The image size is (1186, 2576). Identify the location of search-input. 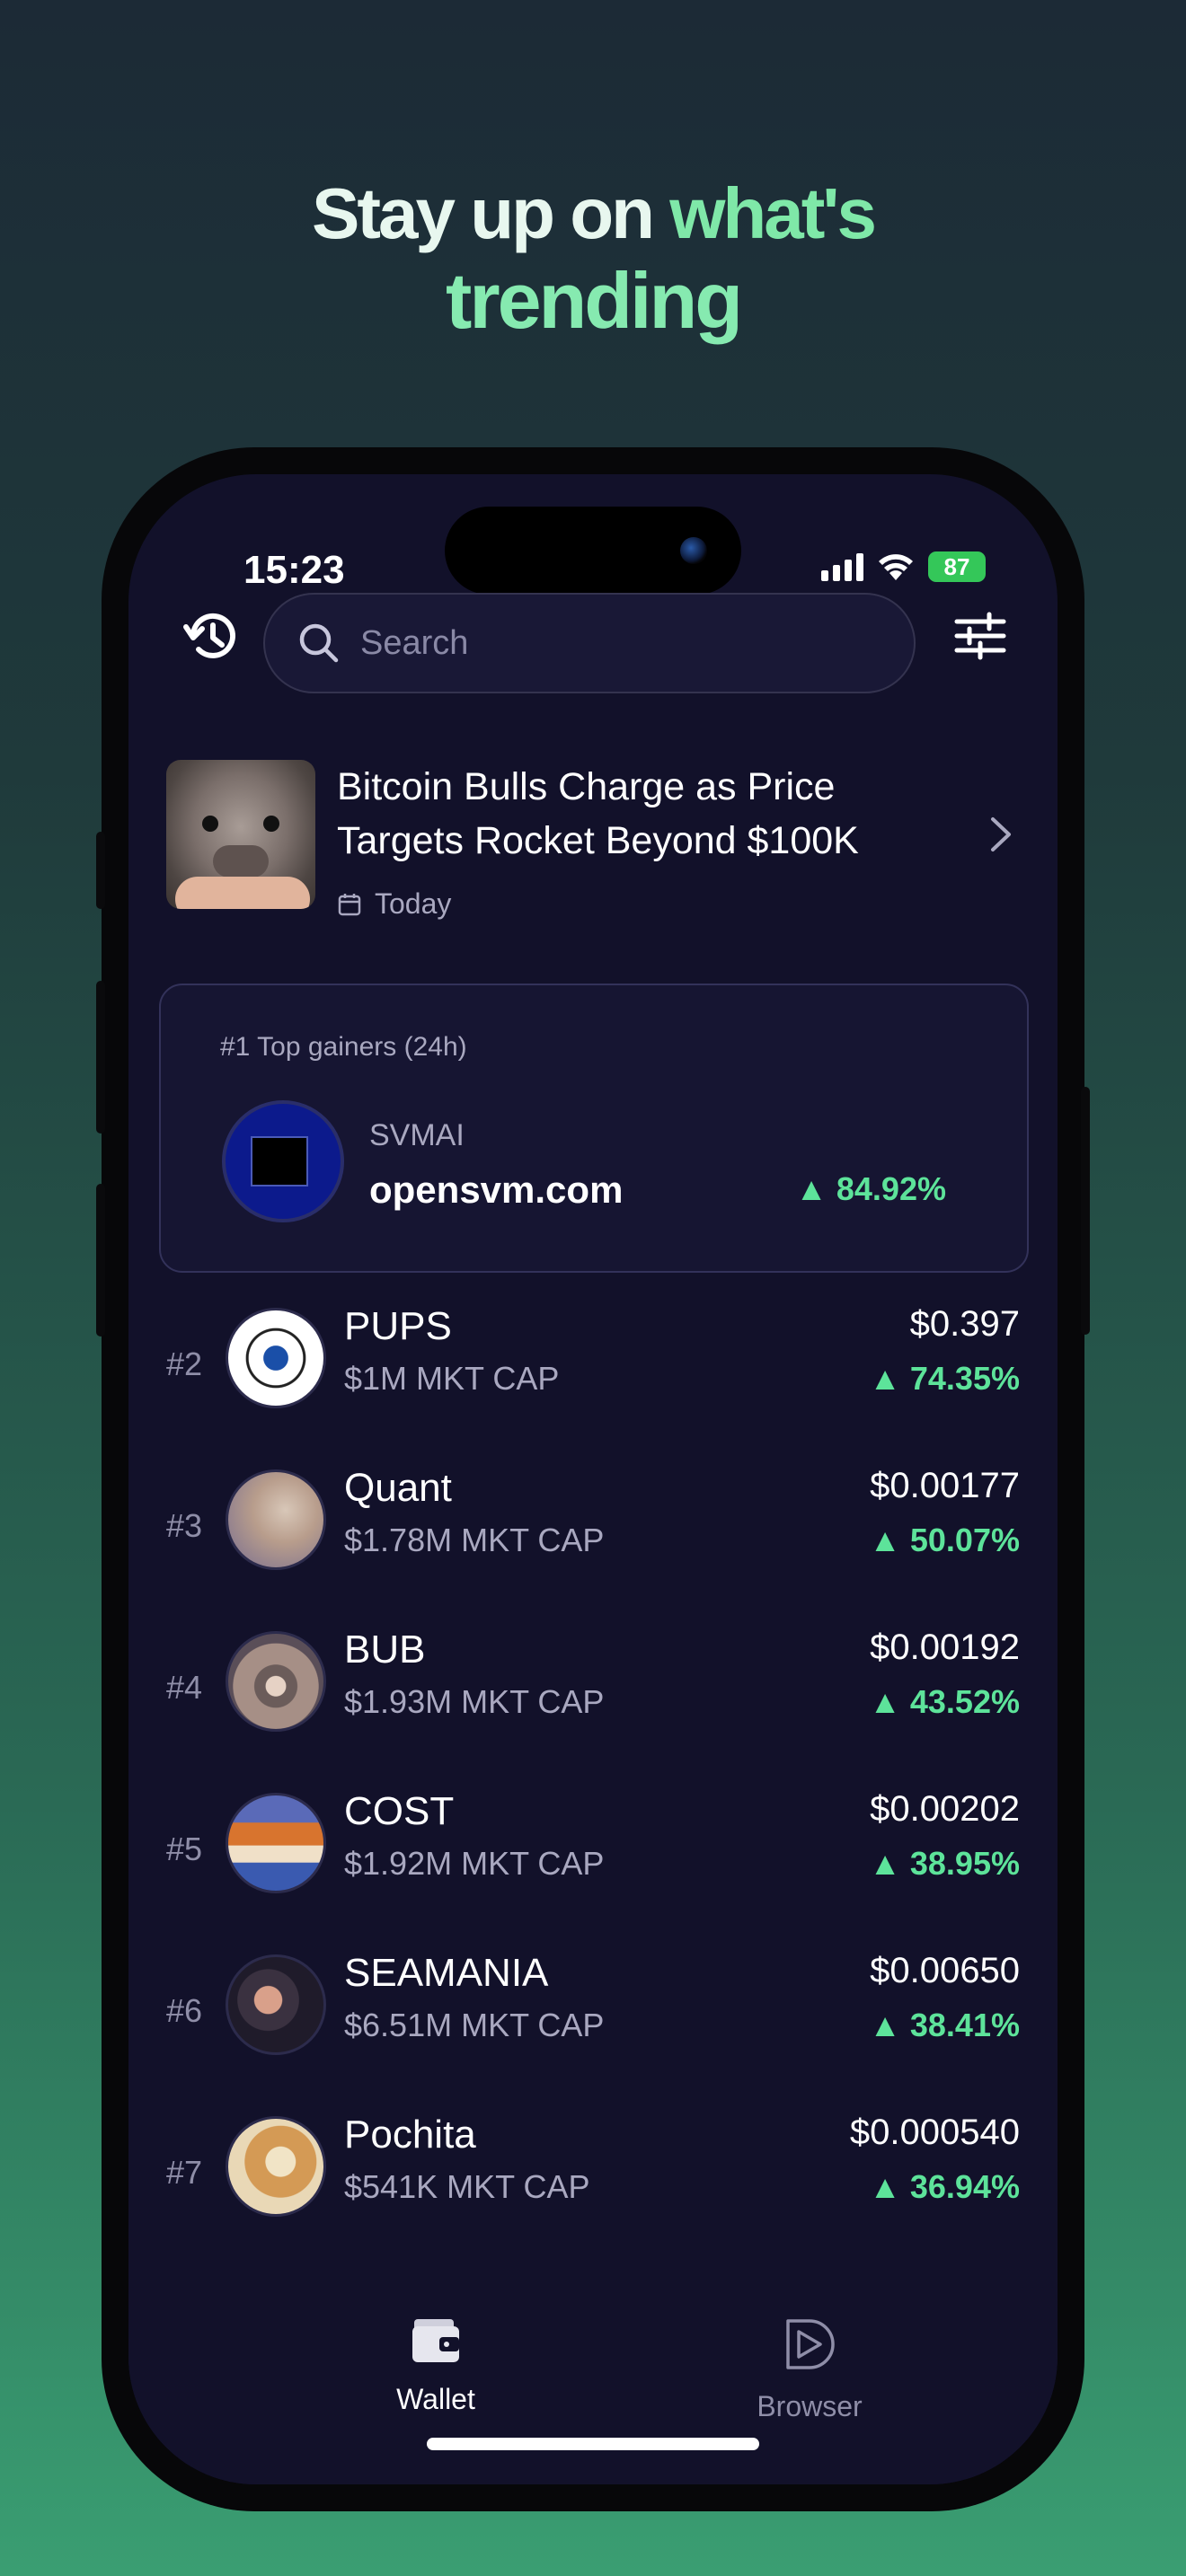
(611, 643).